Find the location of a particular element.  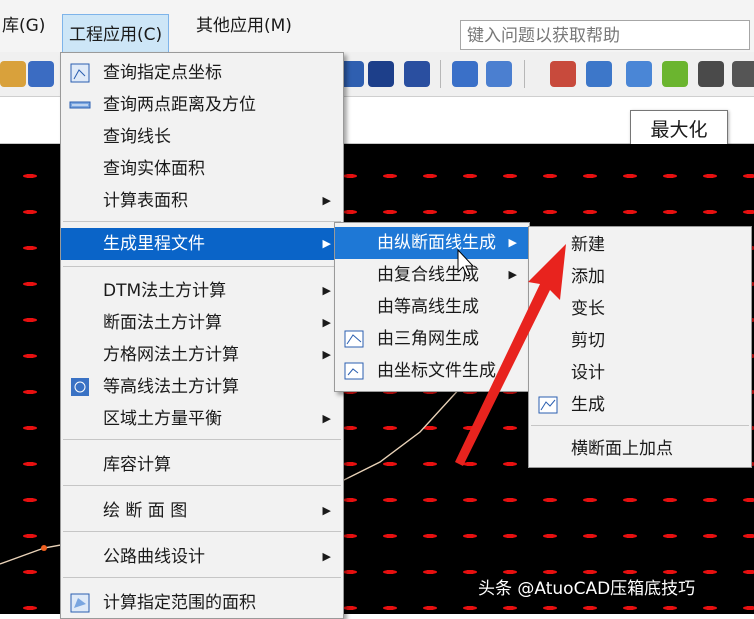

sub-item-add-point-on-cross-section: 横断面上加点 is located at coordinates (640, 449).